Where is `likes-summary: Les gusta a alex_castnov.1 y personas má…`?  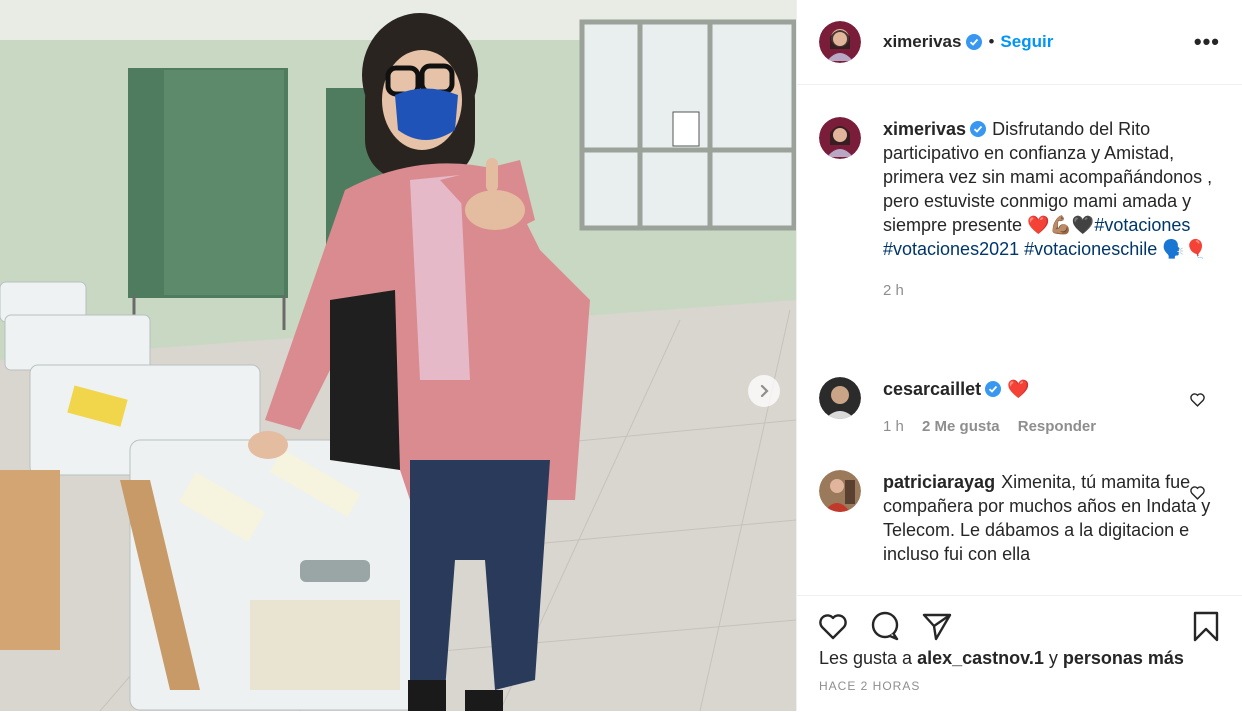
likes-summary: Les gusta a alex_castnov.1 y personas má… is located at coordinates (1019, 655).